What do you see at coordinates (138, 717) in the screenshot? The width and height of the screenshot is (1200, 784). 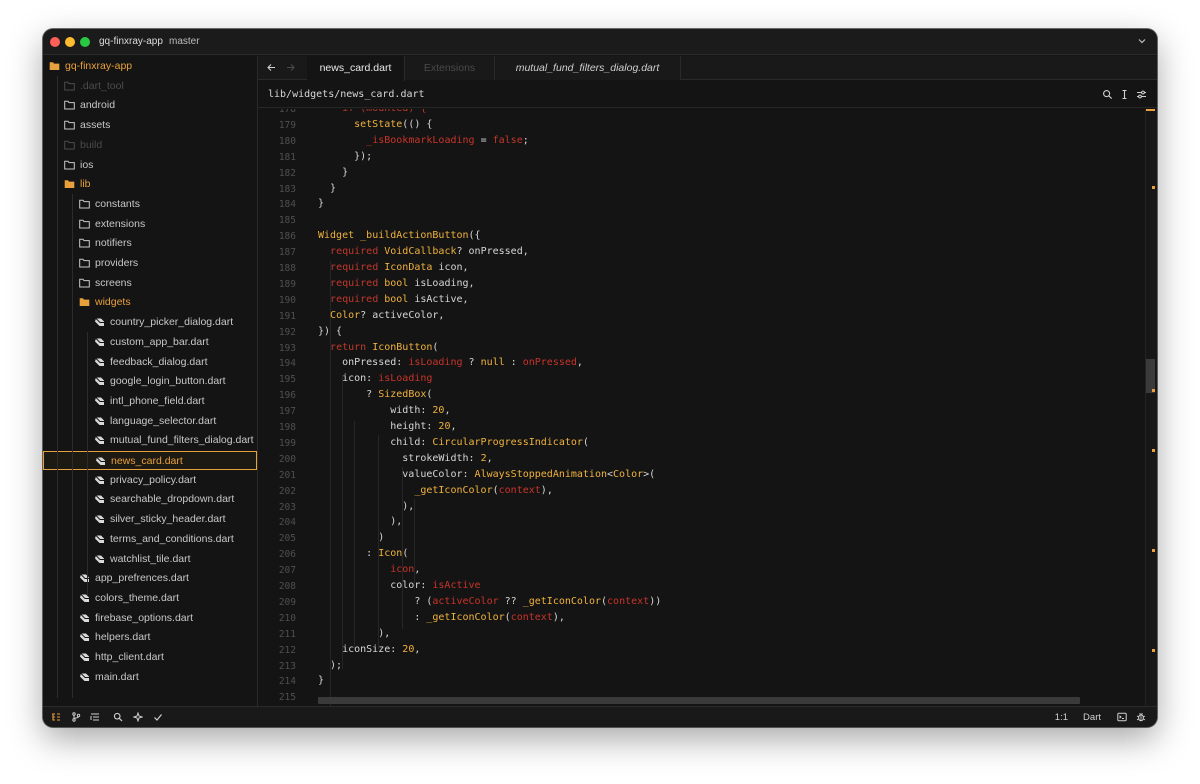 I see `sparkle-icon` at bounding box center [138, 717].